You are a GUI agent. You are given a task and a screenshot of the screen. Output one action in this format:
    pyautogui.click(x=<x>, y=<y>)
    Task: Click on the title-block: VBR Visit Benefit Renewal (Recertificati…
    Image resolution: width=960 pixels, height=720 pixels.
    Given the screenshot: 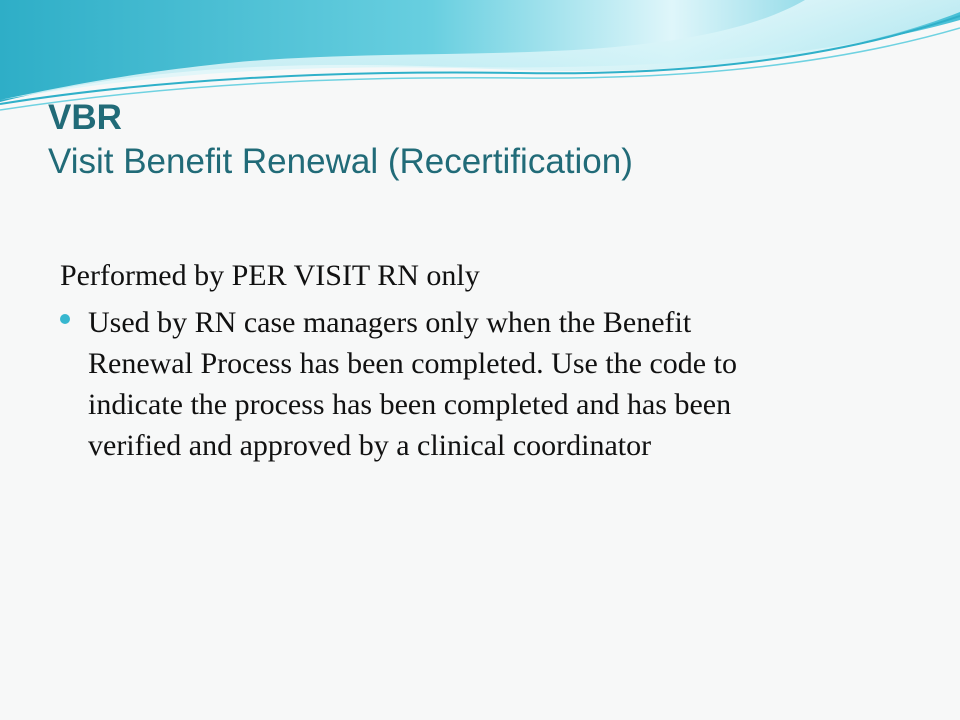 What is the action you would take?
    pyautogui.click(x=488, y=140)
    